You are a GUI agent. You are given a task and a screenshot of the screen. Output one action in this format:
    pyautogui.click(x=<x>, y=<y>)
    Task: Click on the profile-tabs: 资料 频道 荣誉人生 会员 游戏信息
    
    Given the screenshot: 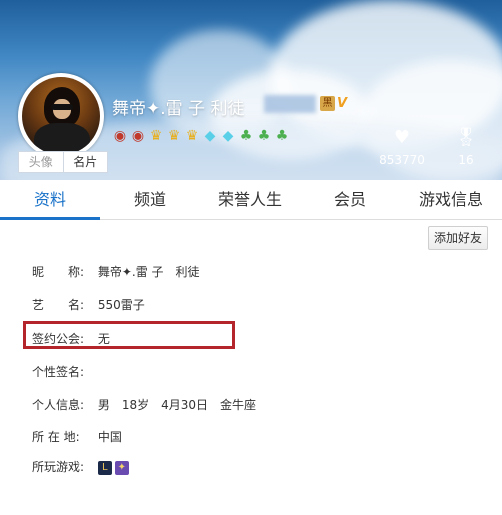 What is the action you would take?
    pyautogui.click(x=251, y=200)
    